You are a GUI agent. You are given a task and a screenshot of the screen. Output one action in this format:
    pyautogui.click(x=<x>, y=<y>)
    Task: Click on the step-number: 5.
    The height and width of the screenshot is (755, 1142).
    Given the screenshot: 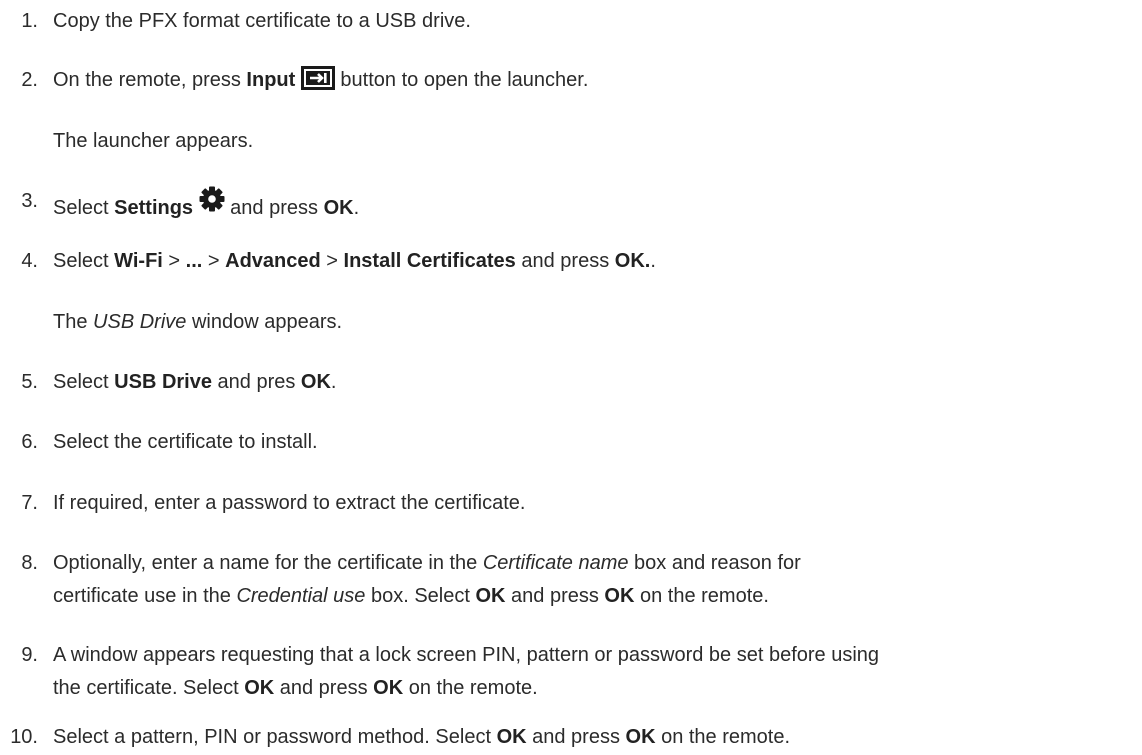 What is the action you would take?
    pyautogui.click(x=29, y=382)
    